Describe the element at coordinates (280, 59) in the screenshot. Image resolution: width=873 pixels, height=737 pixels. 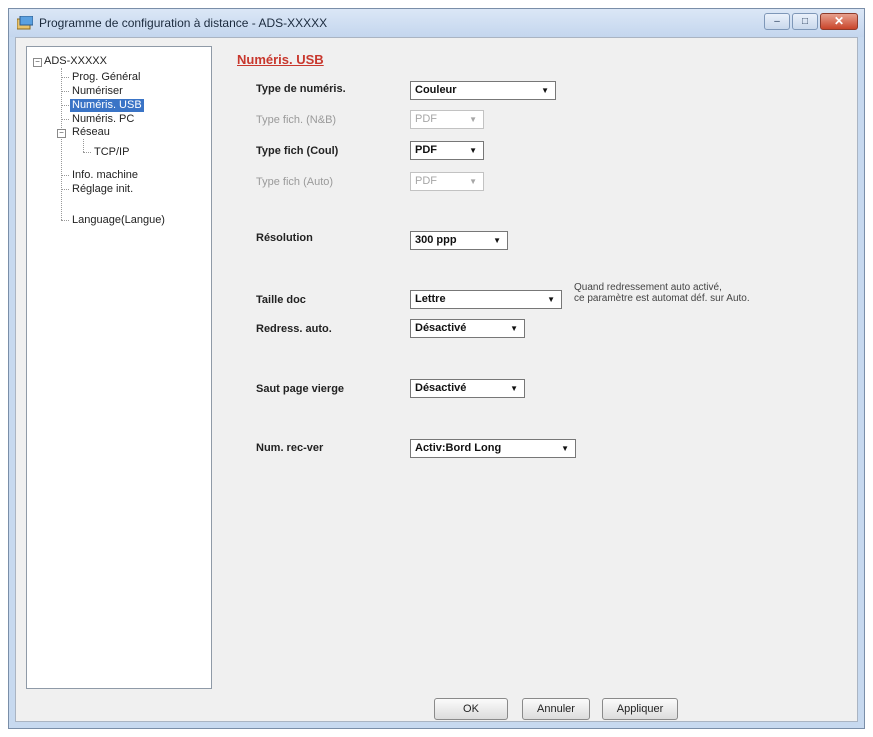
I see `panel-title: Numéris. USB` at that location.